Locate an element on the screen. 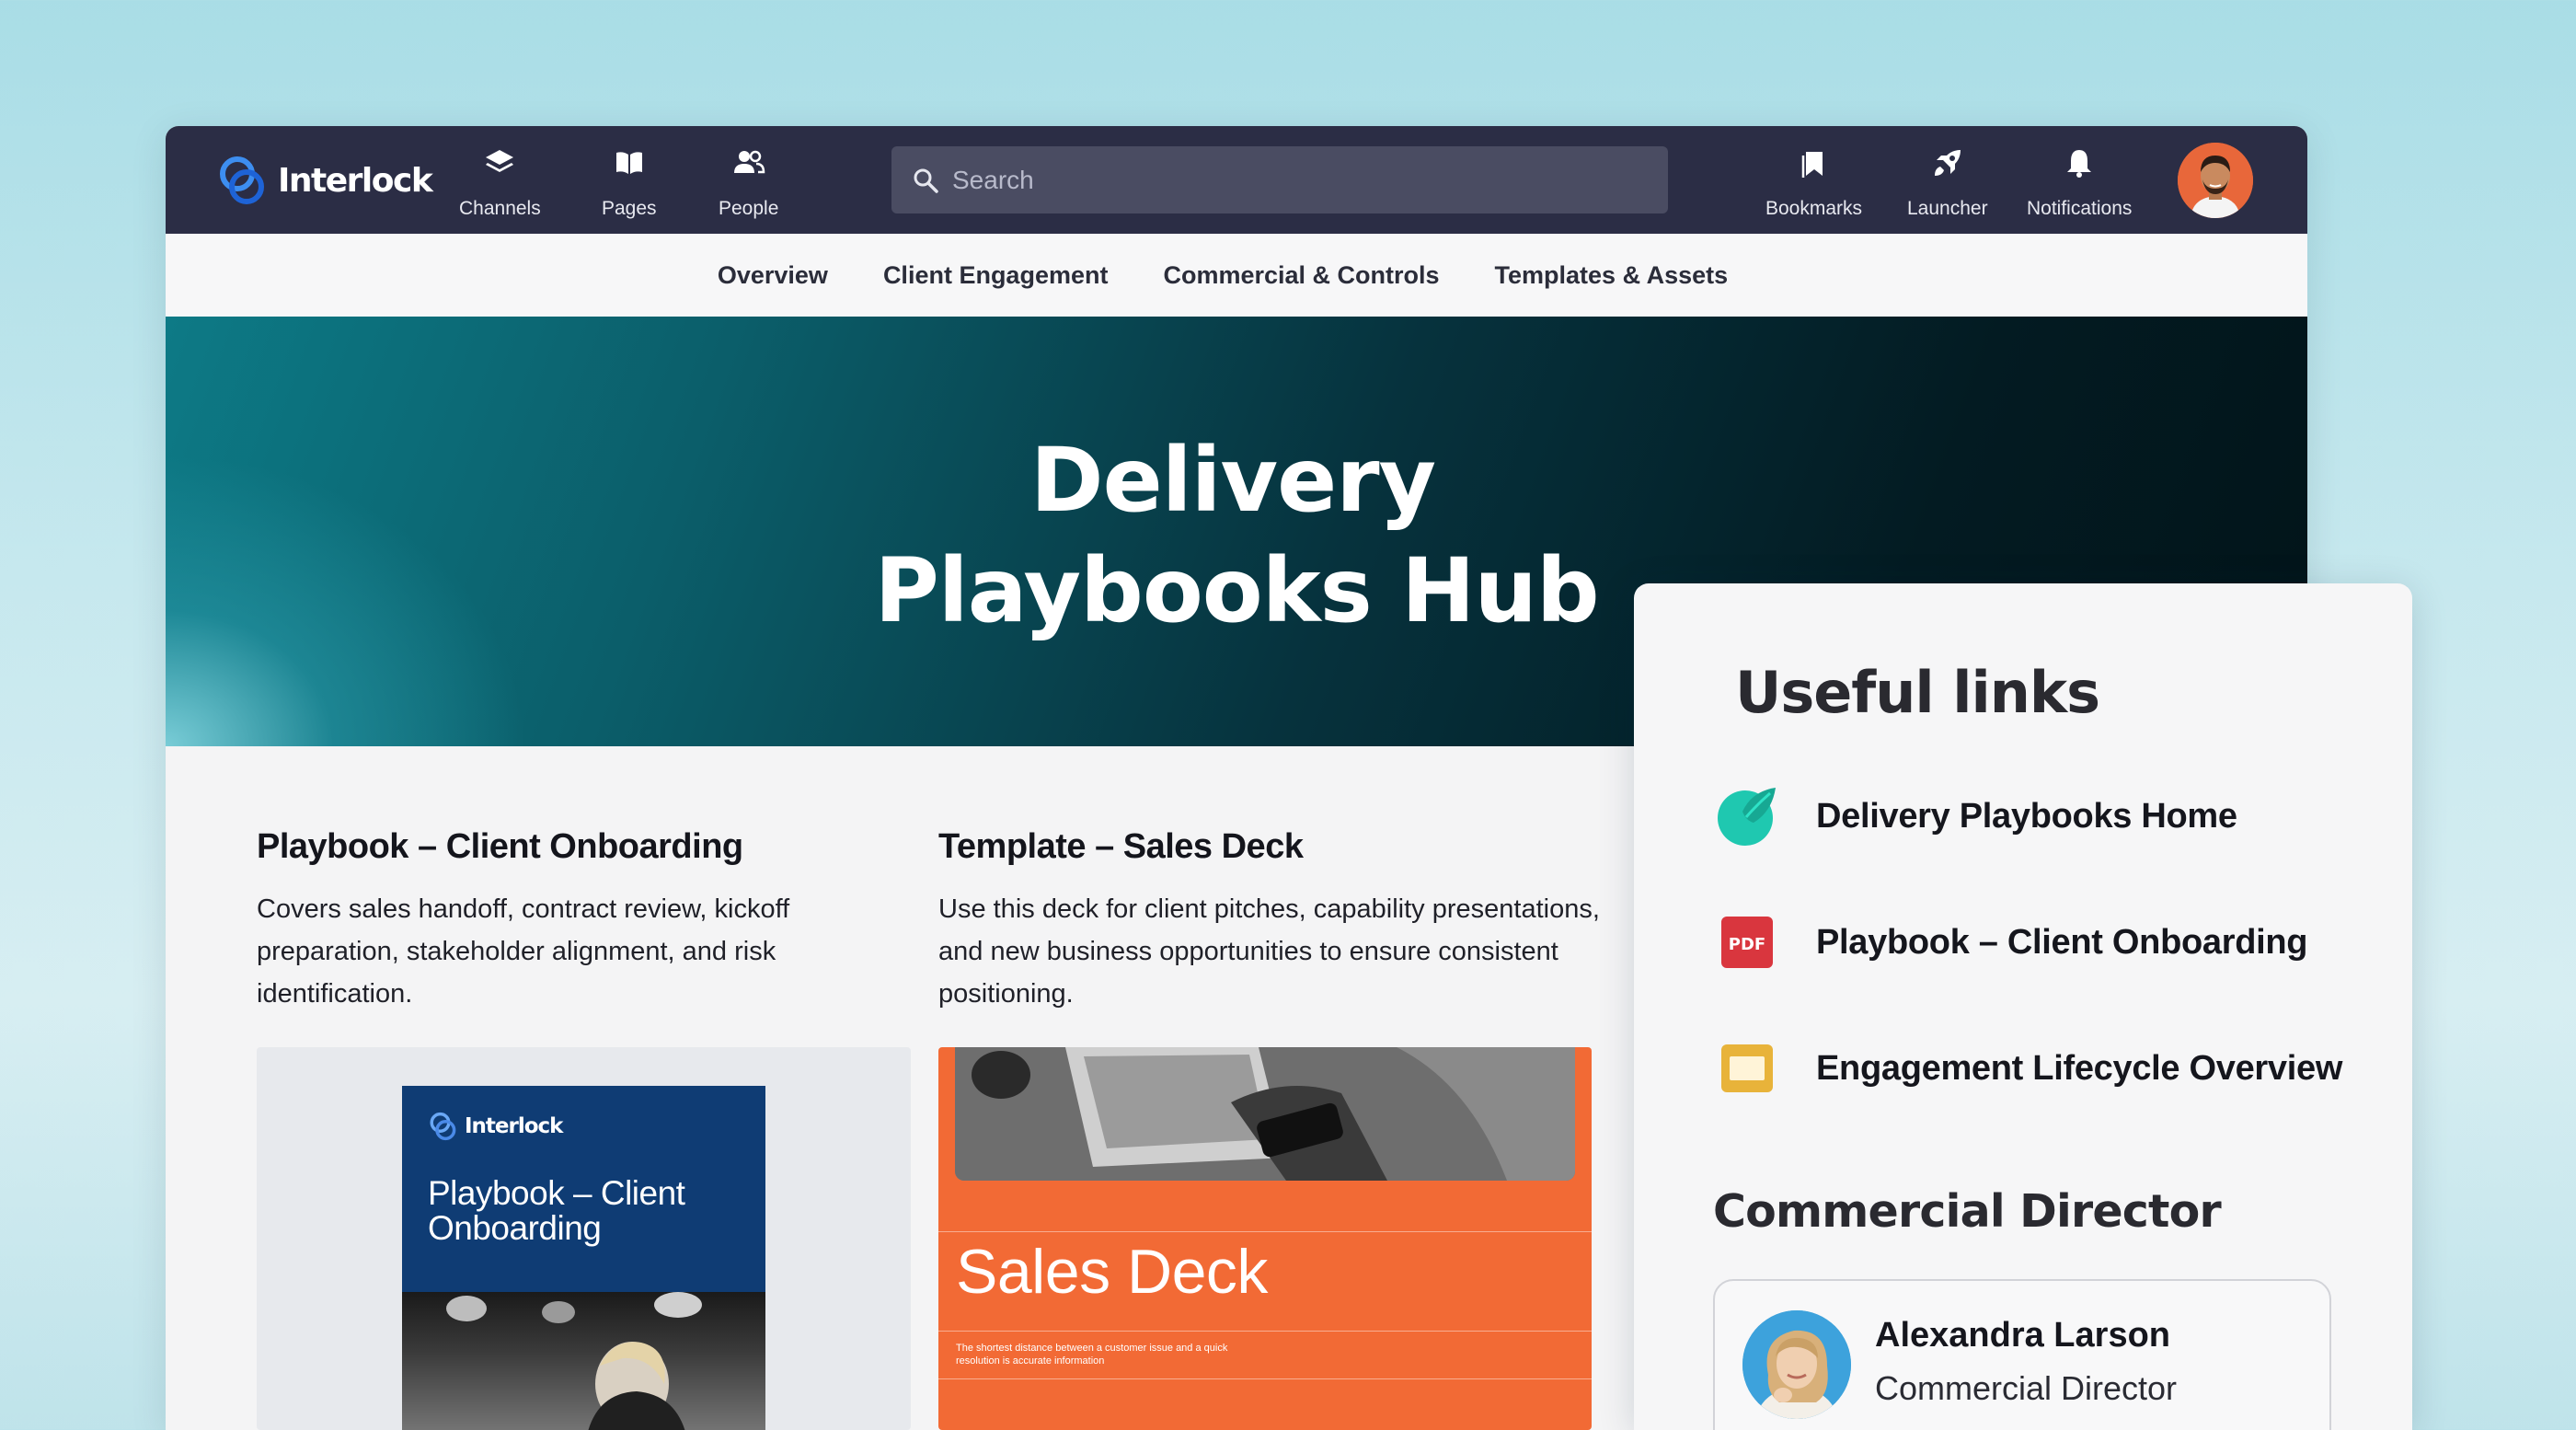  search-input is located at coordinates (1301, 180).